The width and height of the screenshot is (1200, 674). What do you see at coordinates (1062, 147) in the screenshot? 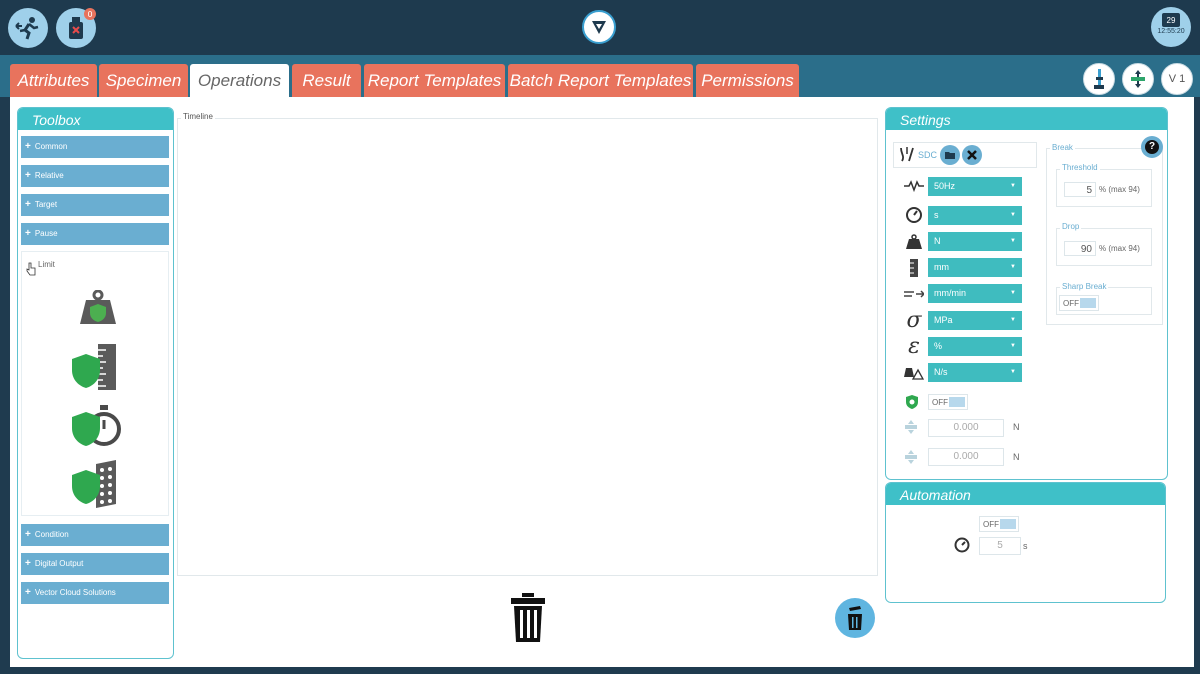
I see `break-label: Break` at bounding box center [1062, 147].